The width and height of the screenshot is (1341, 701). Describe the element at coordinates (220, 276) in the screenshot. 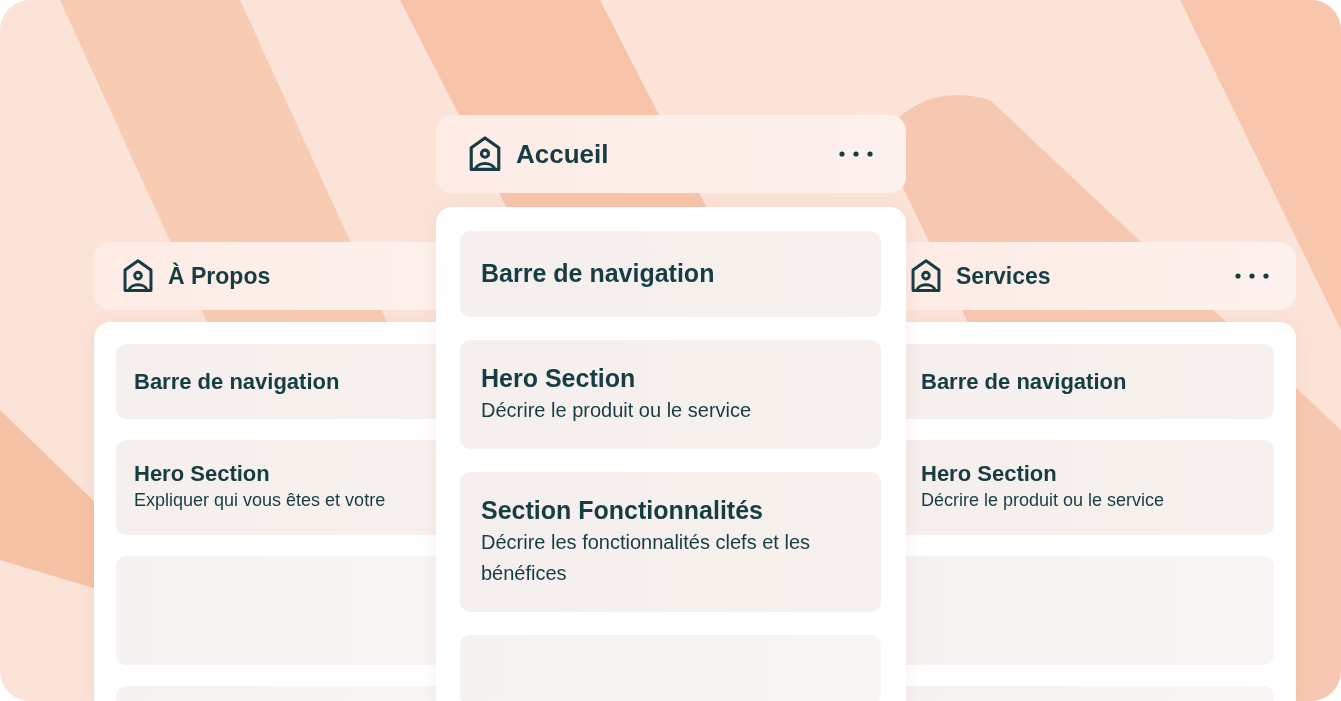

I see `column-title: À Propos` at that location.